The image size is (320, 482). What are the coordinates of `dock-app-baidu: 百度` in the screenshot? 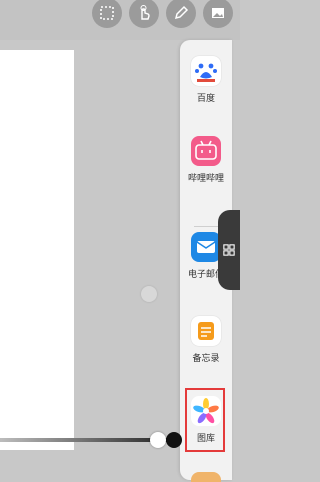 It's located at (206, 80).